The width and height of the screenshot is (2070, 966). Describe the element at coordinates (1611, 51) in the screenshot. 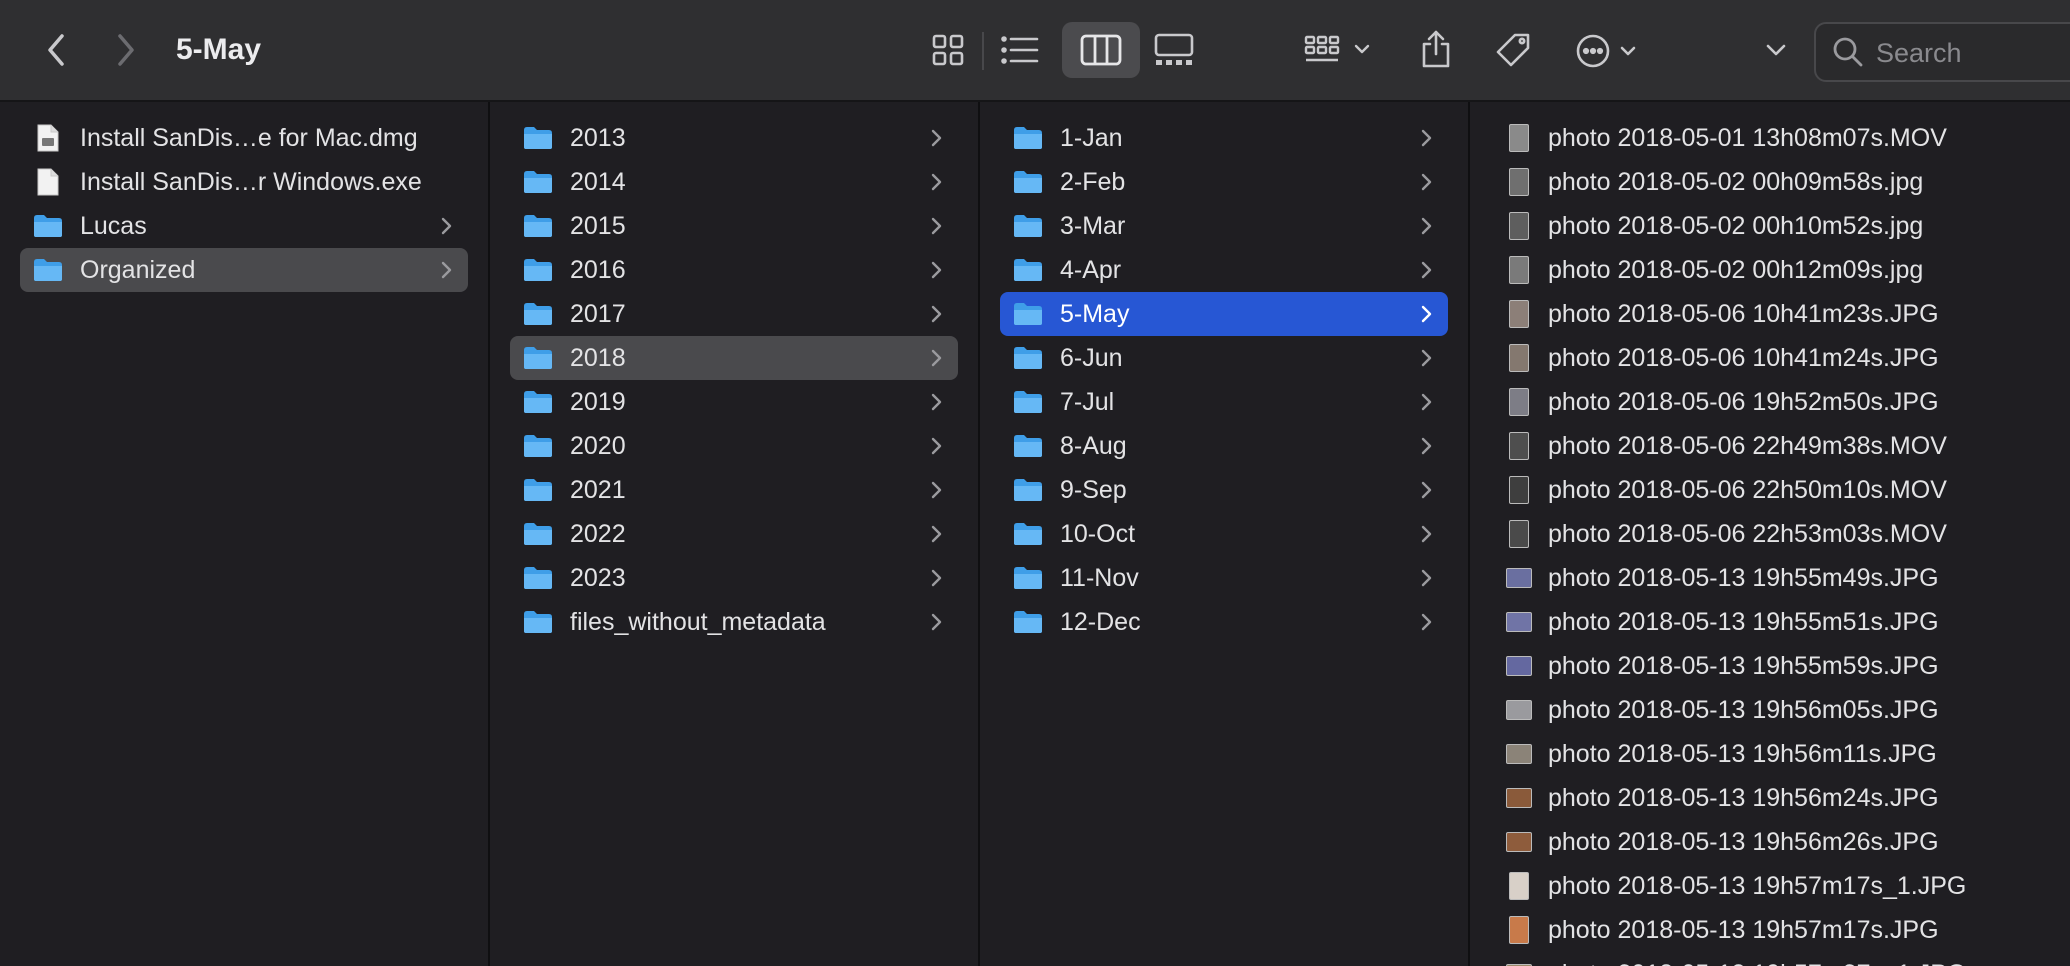

I see `more-actions-icon` at that location.